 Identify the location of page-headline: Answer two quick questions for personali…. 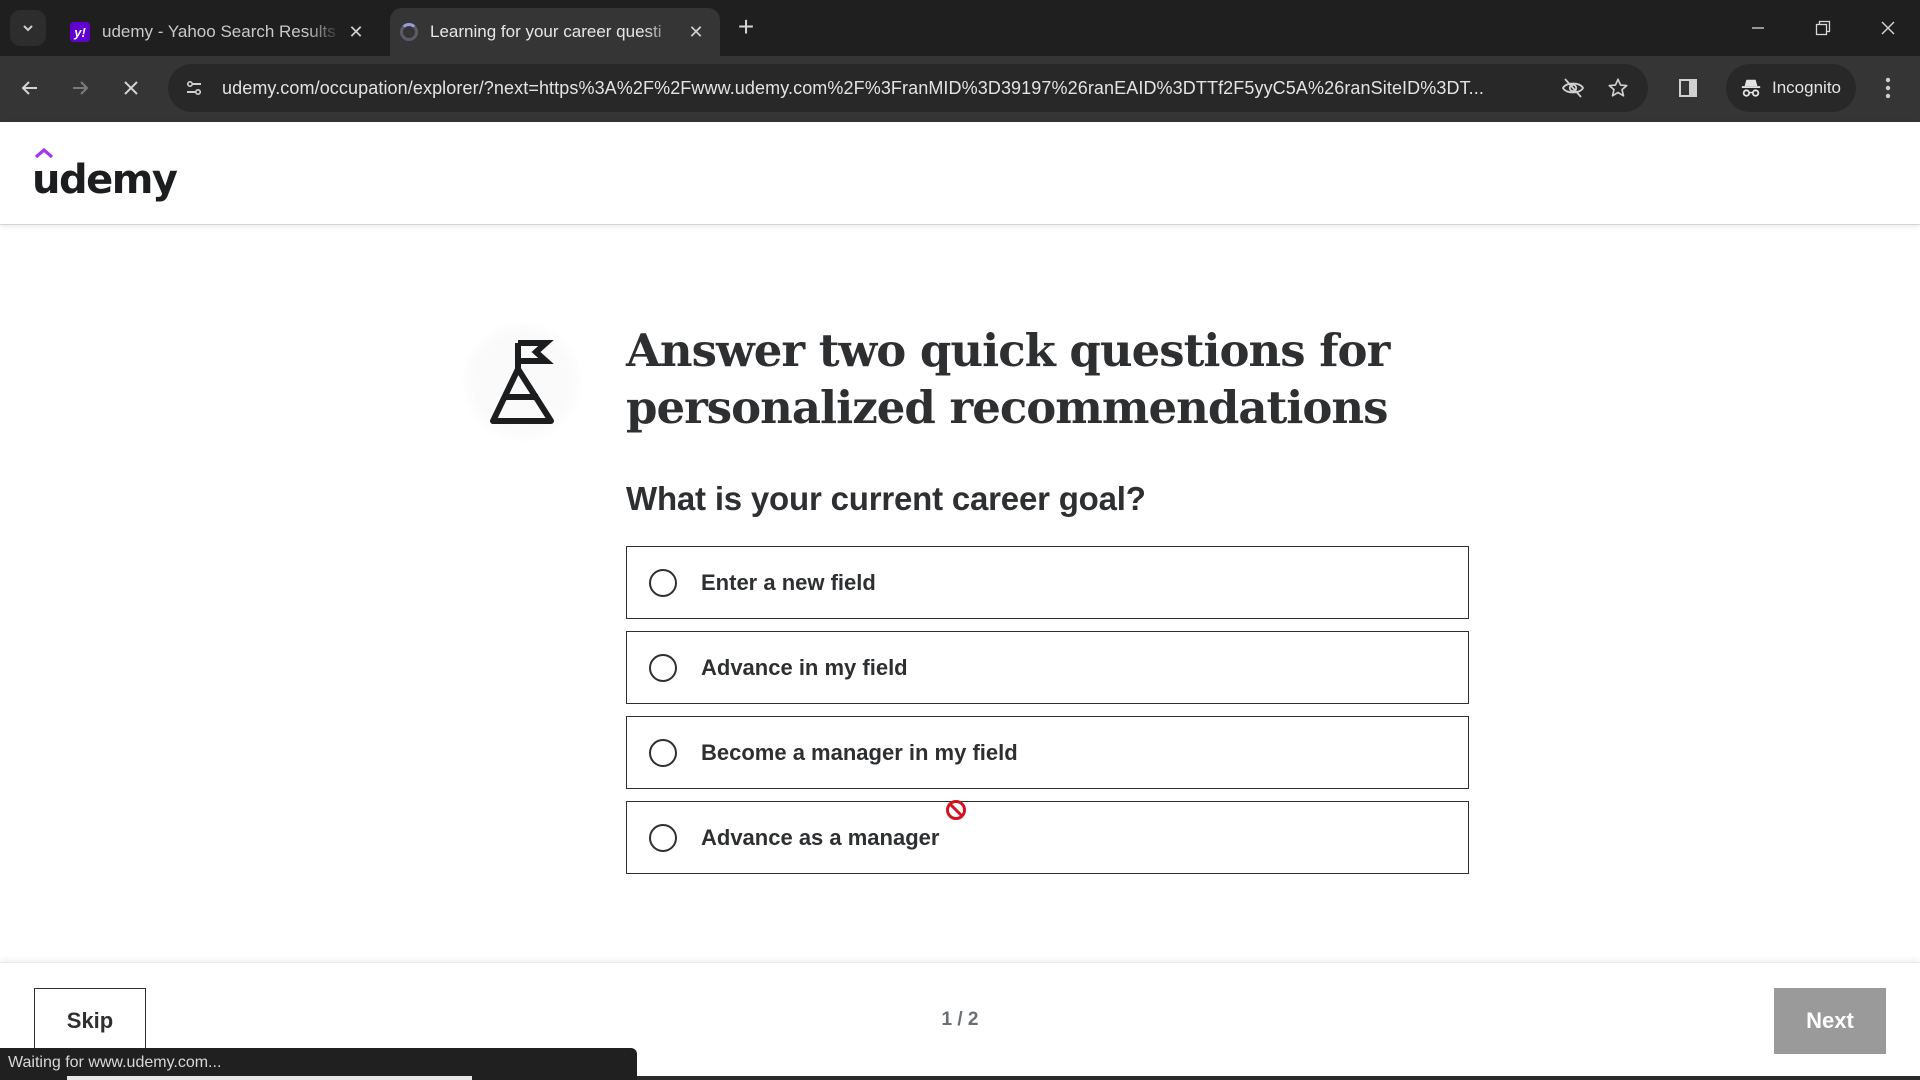
(1008, 379).